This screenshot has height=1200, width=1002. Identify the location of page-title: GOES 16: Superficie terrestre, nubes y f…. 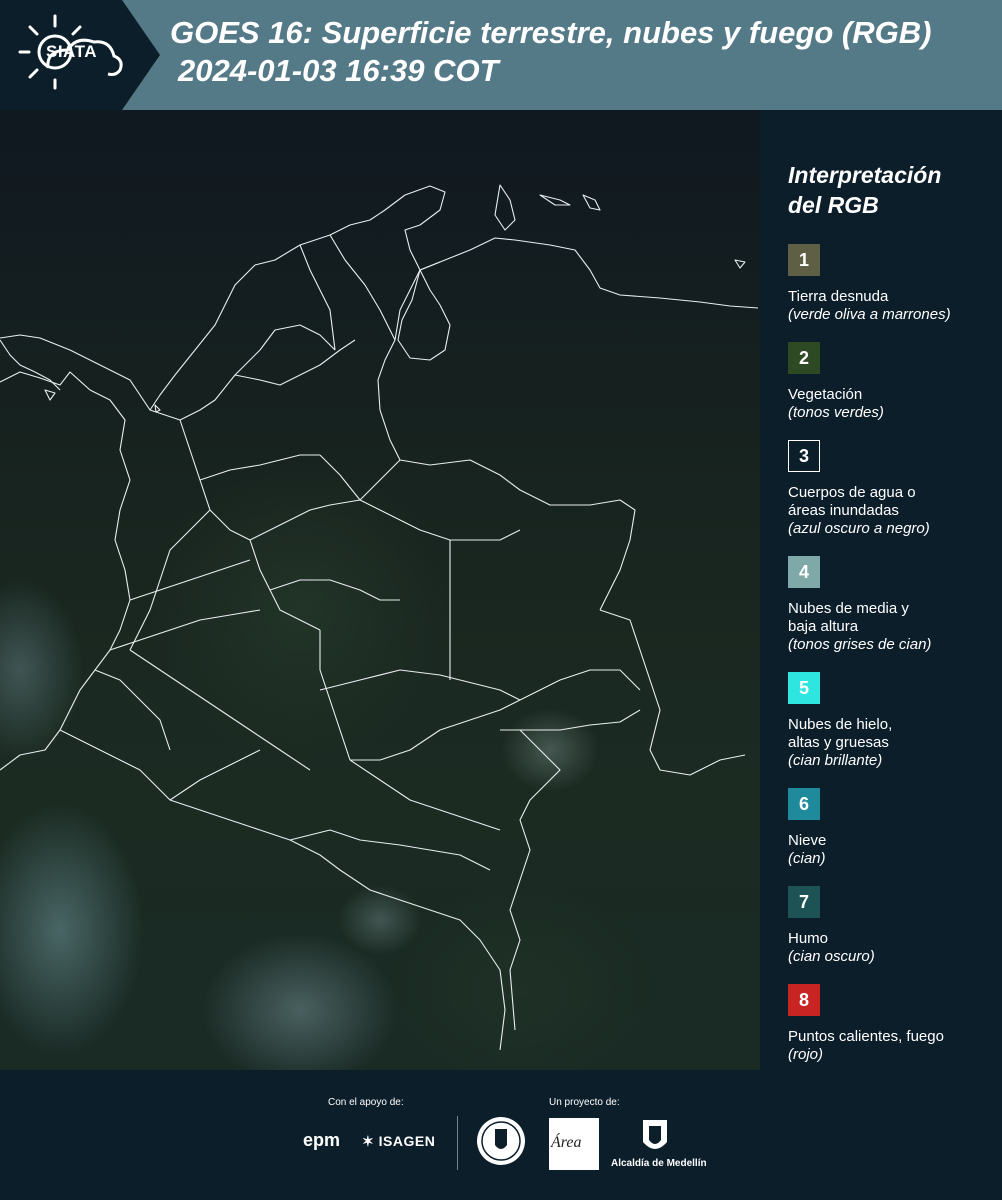
(585, 52).